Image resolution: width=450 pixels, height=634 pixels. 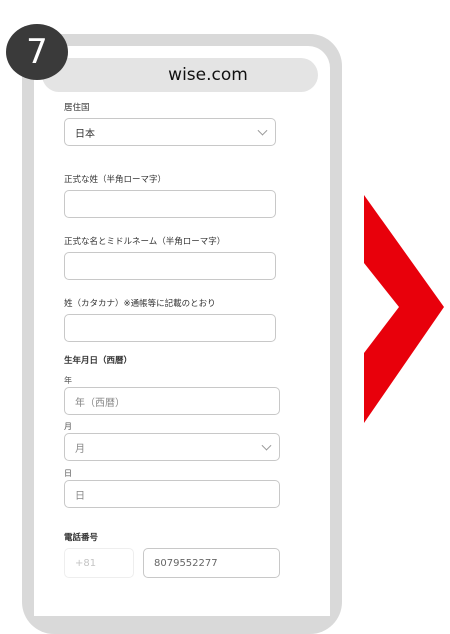 What do you see at coordinates (172, 447) in the screenshot?
I see `dob-month-select: 月` at bounding box center [172, 447].